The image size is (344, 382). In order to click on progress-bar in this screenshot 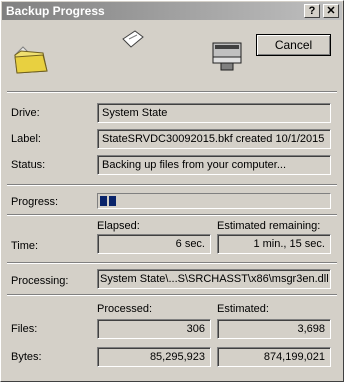, I will do `click(214, 201)`.